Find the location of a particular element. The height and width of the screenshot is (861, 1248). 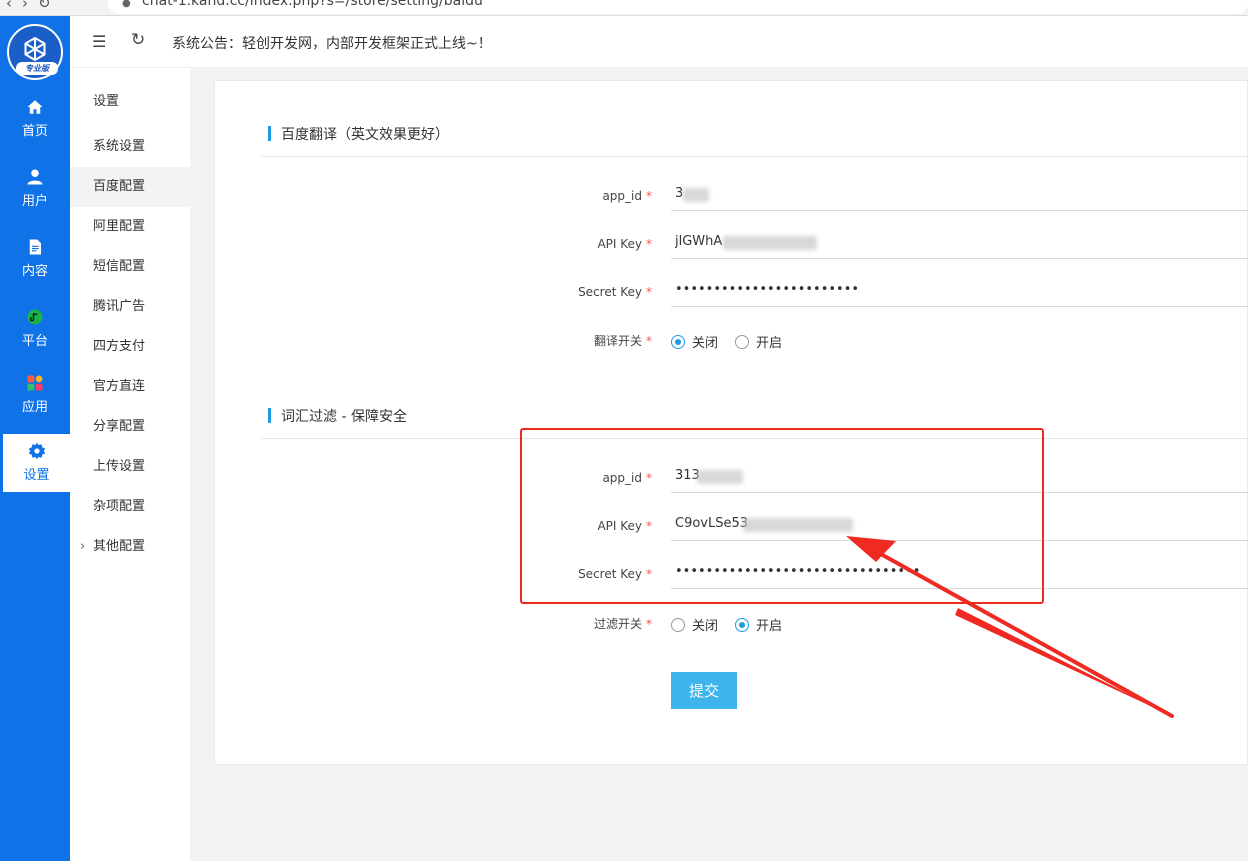

main-sidebar: 专业版 首页 用户 内容 平台 应用 设置 is located at coordinates (35, 438).